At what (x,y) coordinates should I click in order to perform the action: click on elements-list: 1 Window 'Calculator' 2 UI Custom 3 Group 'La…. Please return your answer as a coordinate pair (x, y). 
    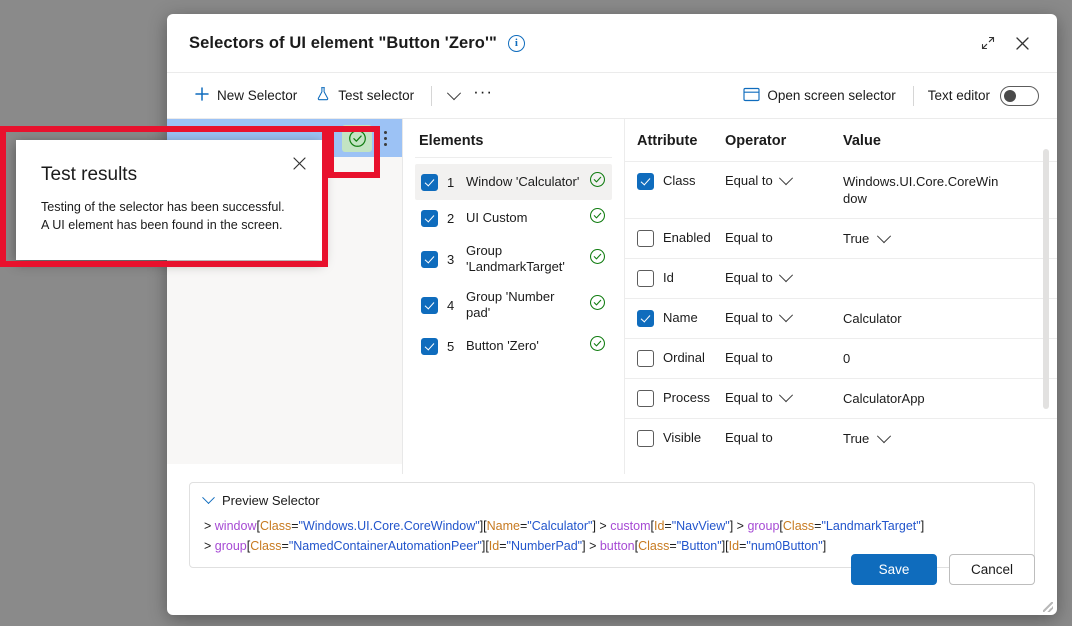
    Looking at the image, I should click on (513, 260).